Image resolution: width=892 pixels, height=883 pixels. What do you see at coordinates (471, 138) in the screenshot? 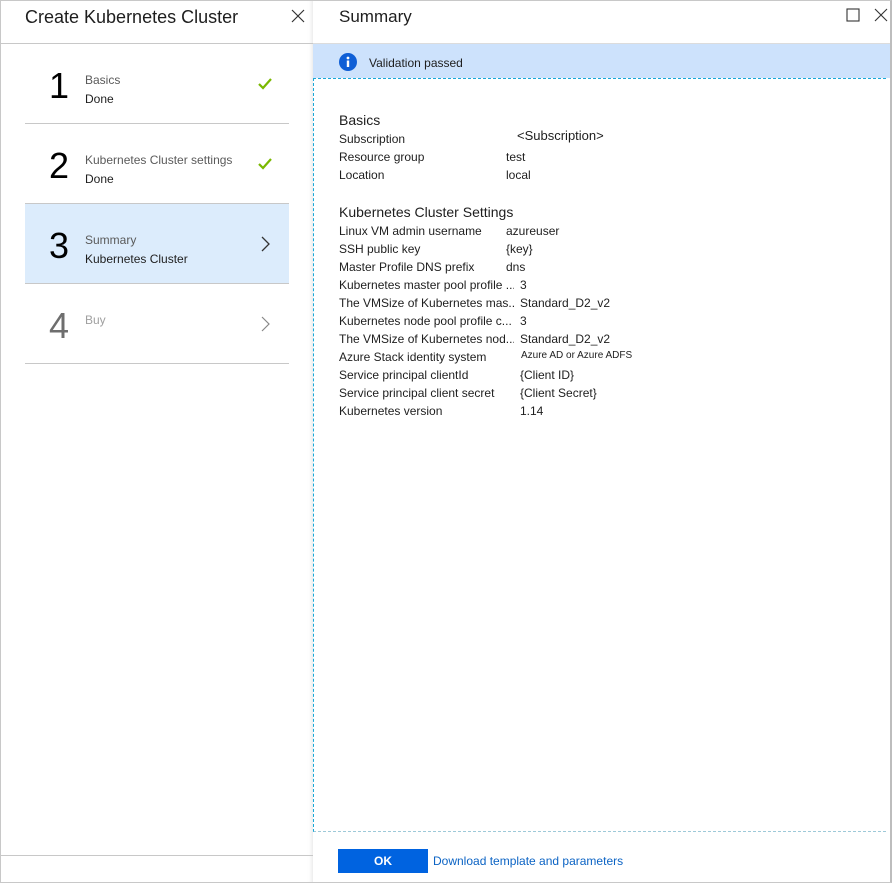
I see `summary-row: Subscription <Subscription>` at bounding box center [471, 138].